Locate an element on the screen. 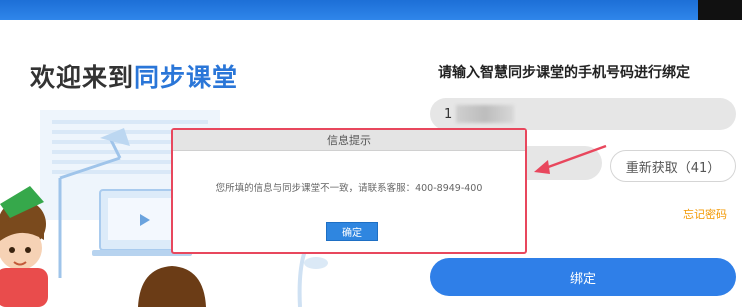  top-bar is located at coordinates (371, 10).